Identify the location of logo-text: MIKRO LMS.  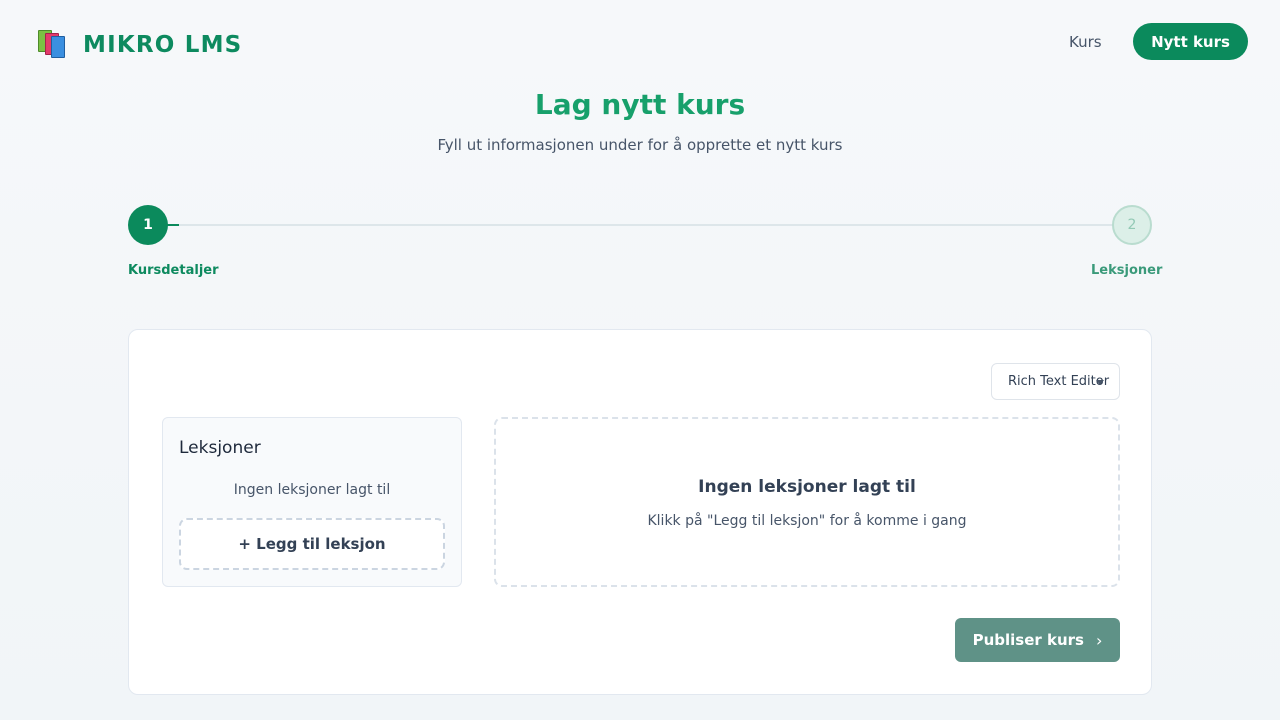
(163, 45).